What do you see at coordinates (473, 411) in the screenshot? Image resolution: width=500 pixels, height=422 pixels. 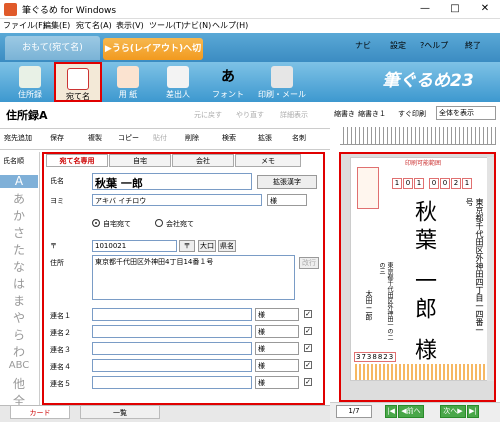 I see `last-page-button: ▶|` at bounding box center [473, 411].